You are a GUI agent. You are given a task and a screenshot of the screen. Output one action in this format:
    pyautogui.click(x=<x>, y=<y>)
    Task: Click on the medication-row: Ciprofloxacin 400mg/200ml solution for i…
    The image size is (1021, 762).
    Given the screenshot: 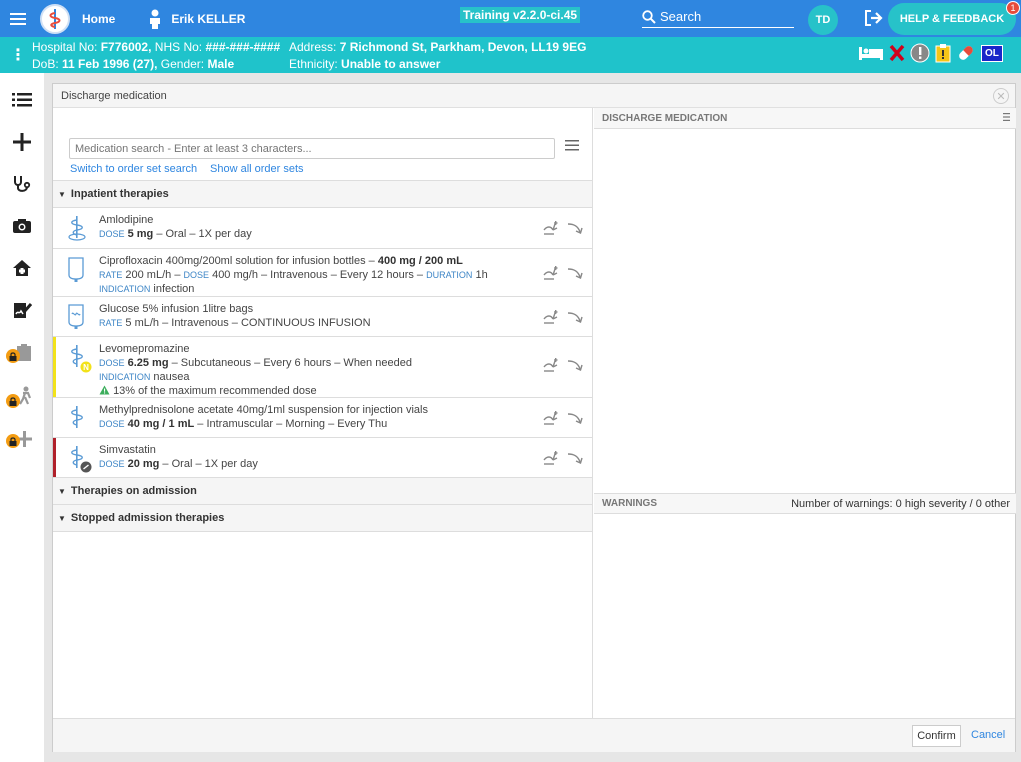 What is the action you would take?
    pyautogui.click(x=322, y=273)
    